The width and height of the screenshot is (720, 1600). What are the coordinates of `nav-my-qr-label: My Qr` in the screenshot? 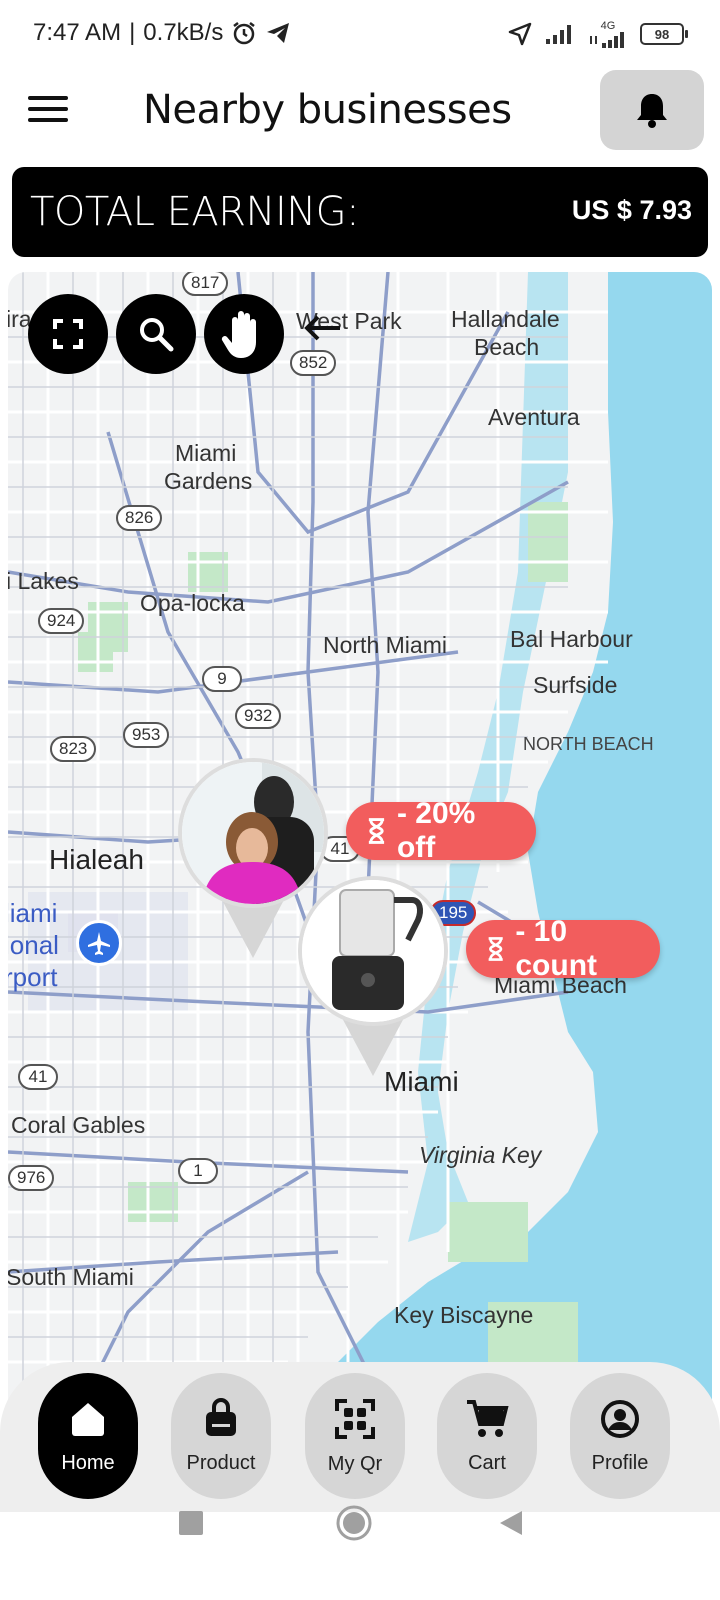 It's located at (355, 1463).